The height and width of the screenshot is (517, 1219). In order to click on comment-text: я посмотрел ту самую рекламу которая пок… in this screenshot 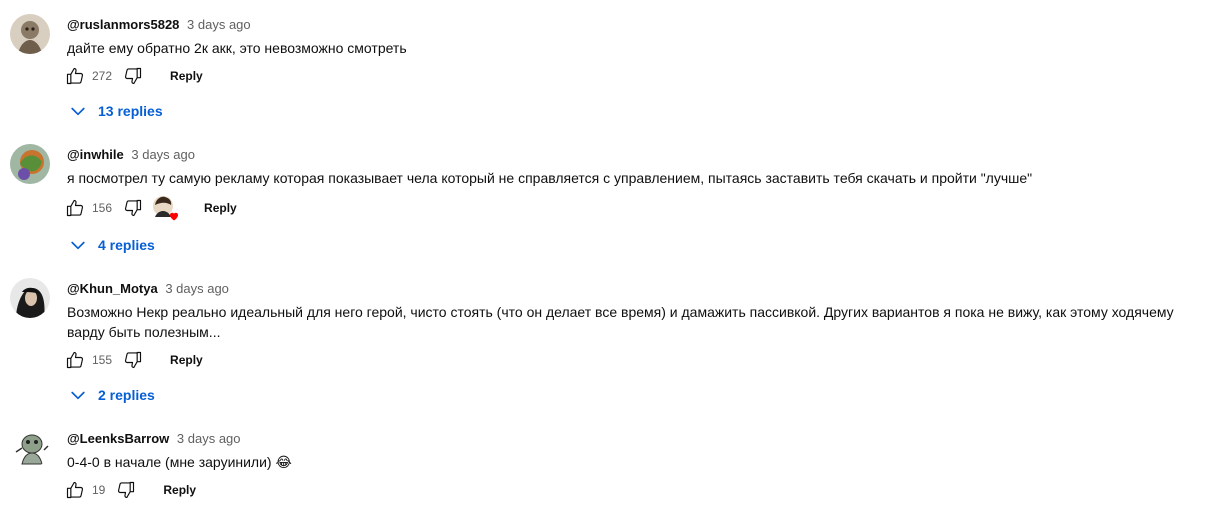, I will do `click(550, 178)`.